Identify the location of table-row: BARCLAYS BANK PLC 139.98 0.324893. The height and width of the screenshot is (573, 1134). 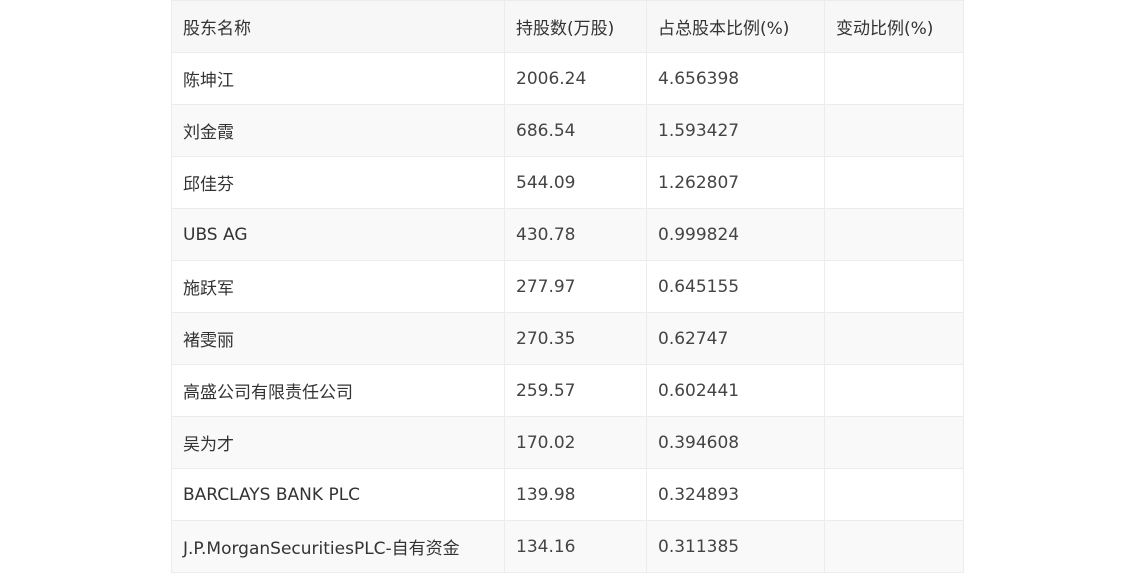
(567, 494).